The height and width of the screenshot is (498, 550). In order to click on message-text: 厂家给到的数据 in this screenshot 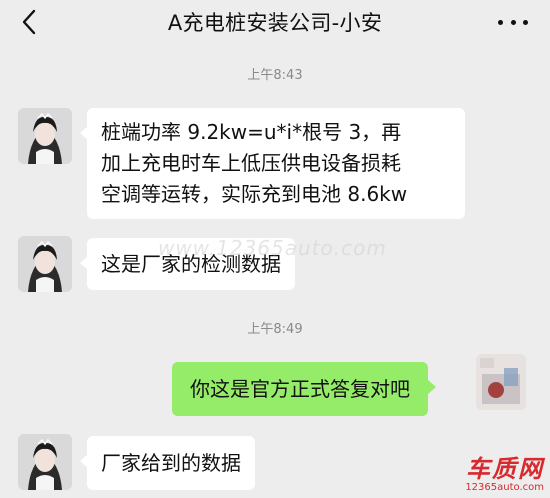, I will do `click(171, 463)`.